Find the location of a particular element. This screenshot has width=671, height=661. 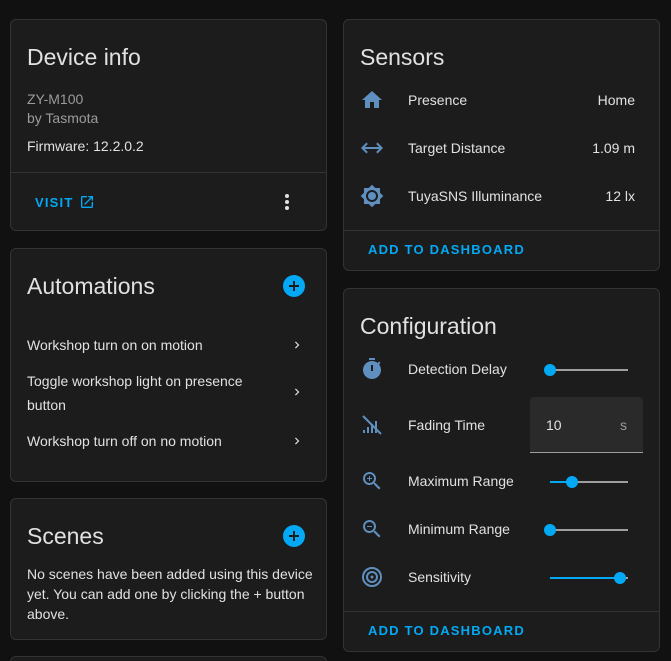

detection-delay-slider is located at coordinates (586, 370).